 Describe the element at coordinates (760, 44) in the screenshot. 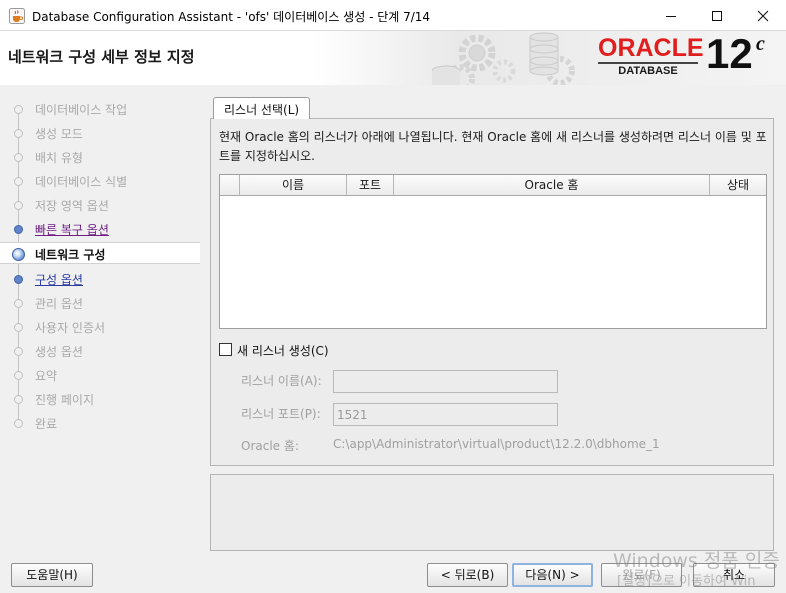

I see `oracle-version-suffix: c` at that location.